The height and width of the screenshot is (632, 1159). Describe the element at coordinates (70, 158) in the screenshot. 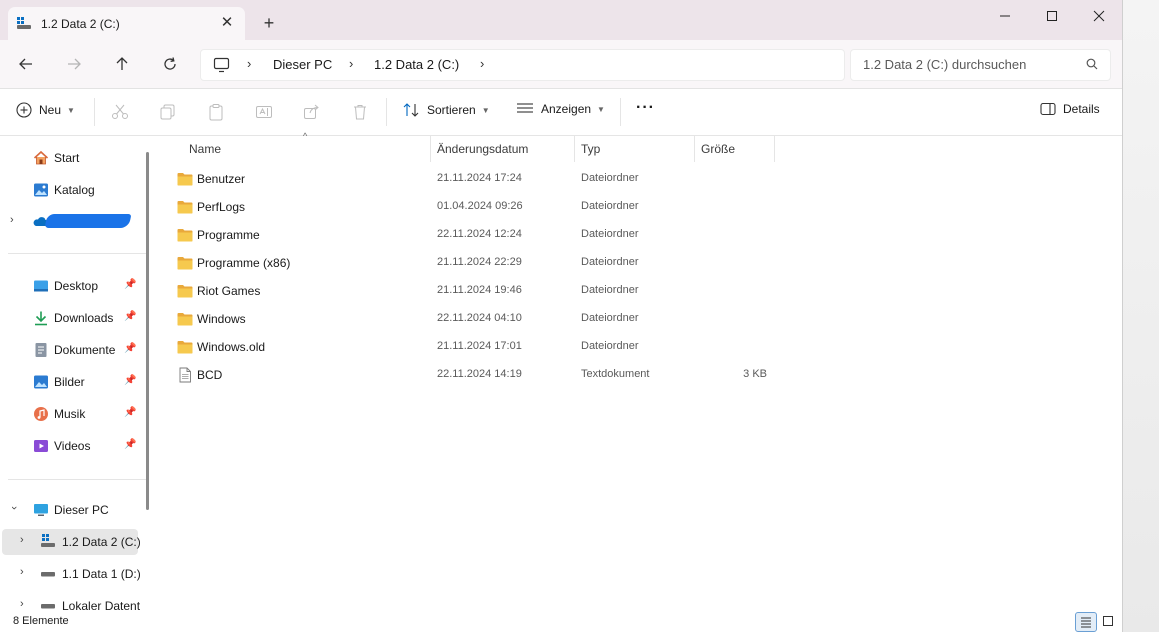

I see `sidebar-item-start: Start` at that location.